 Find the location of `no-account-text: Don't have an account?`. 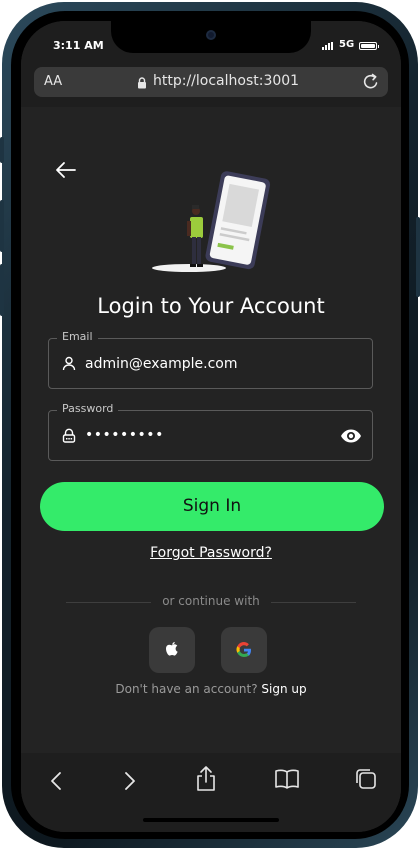

no-account-text: Don't have an account? is located at coordinates (186, 689).